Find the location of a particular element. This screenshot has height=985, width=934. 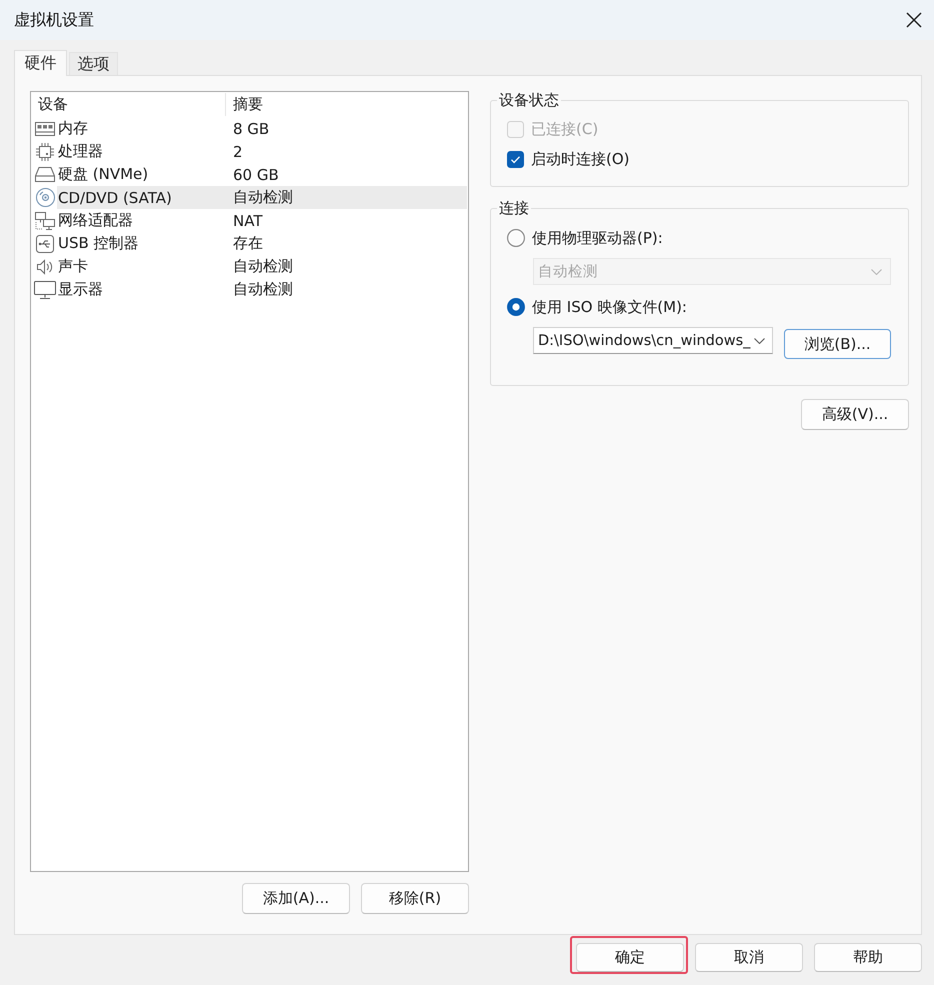

disc-icon is located at coordinates (45, 197).